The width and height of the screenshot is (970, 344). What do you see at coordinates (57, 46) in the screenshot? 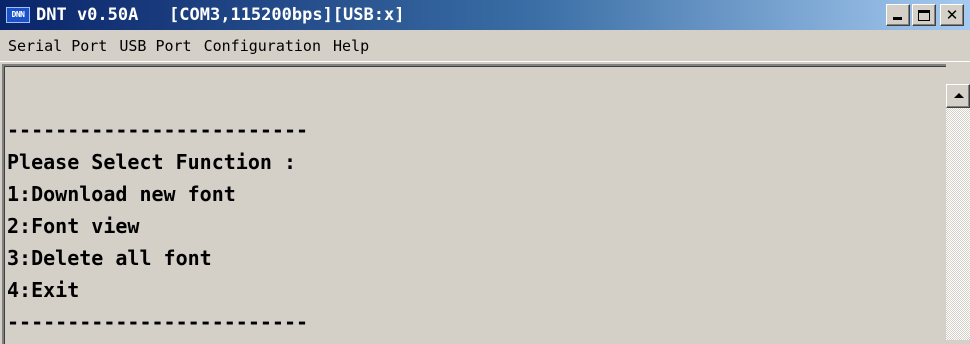
I see `menu-serial-port: Serial Port` at bounding box center [57, 46].